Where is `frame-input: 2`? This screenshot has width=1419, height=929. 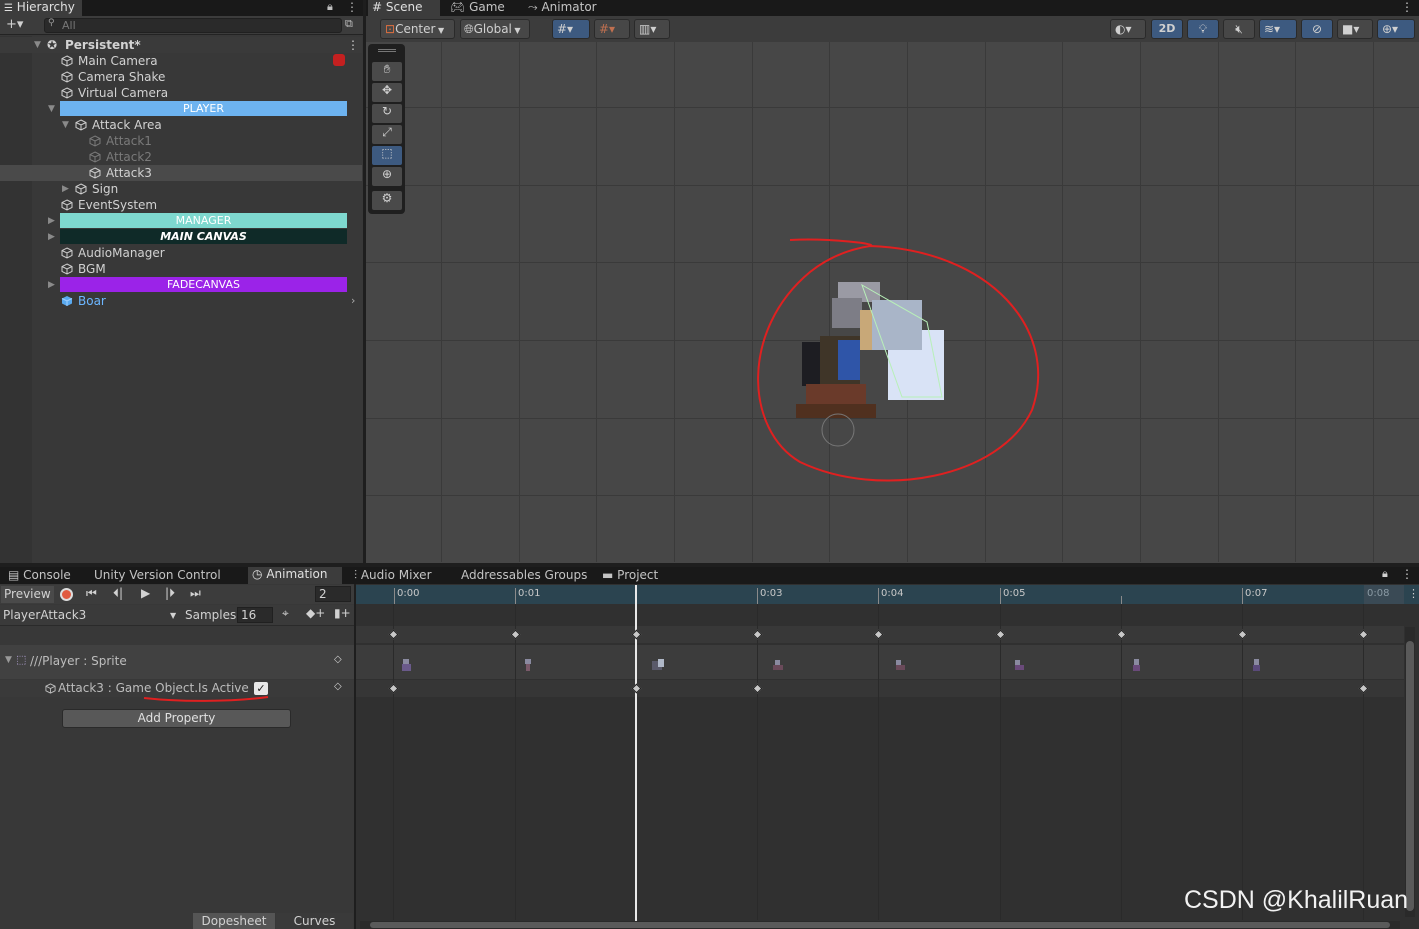 frame-input: 2 is located at coordinates (333, 594).